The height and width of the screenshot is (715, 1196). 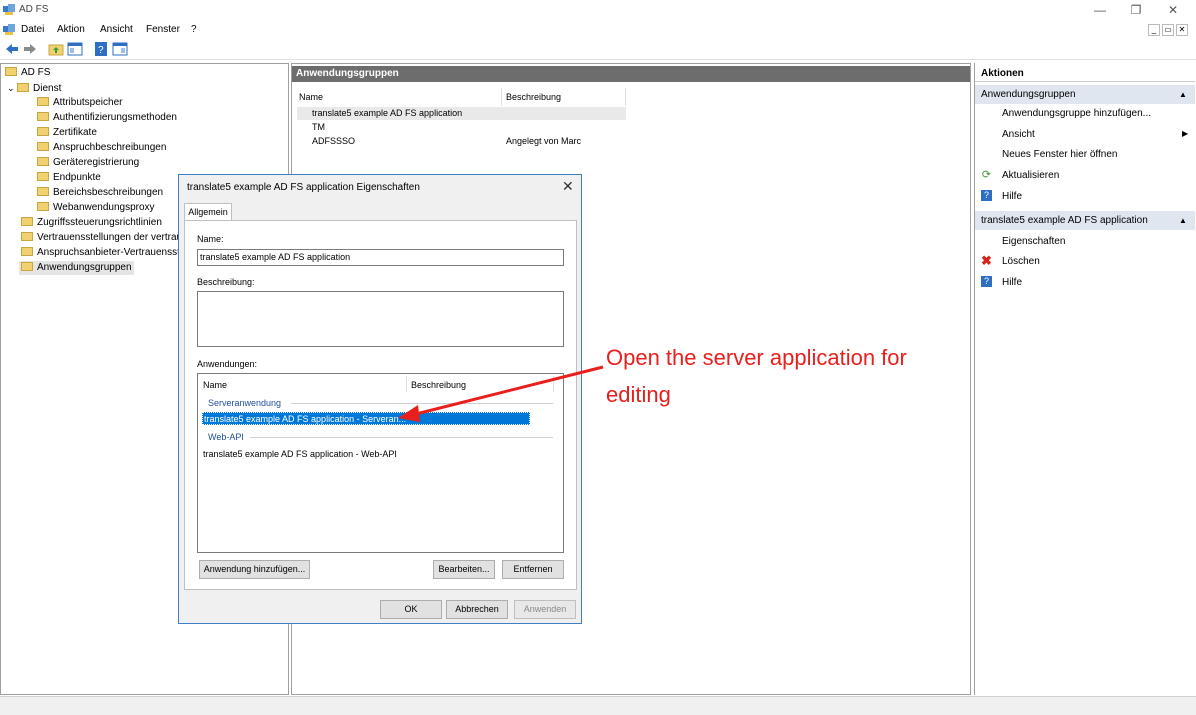 I want to click on apps-column-name: Name, so click(x=215, y=385).